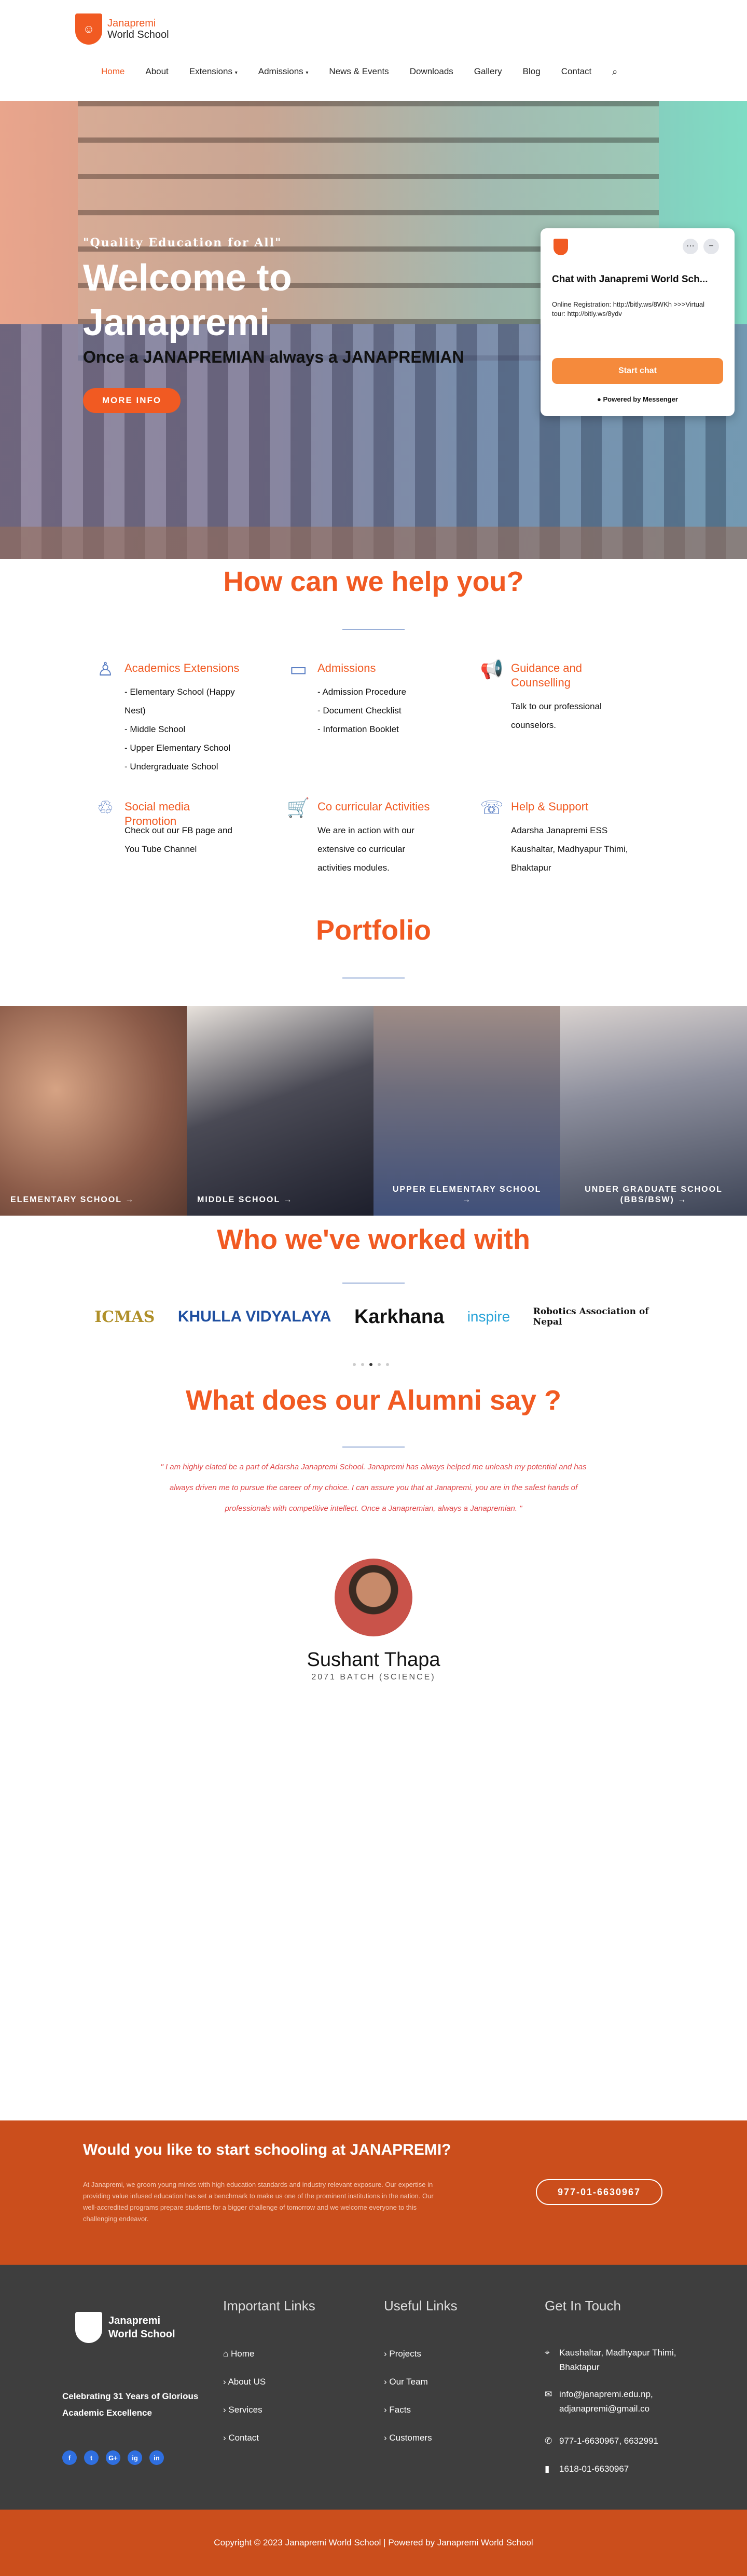 This screenshot has width=747, height=2576. Describe the element at coordinates (236, 73) in the screenshot. I see `chevron-down-icon: ▾` at that location.